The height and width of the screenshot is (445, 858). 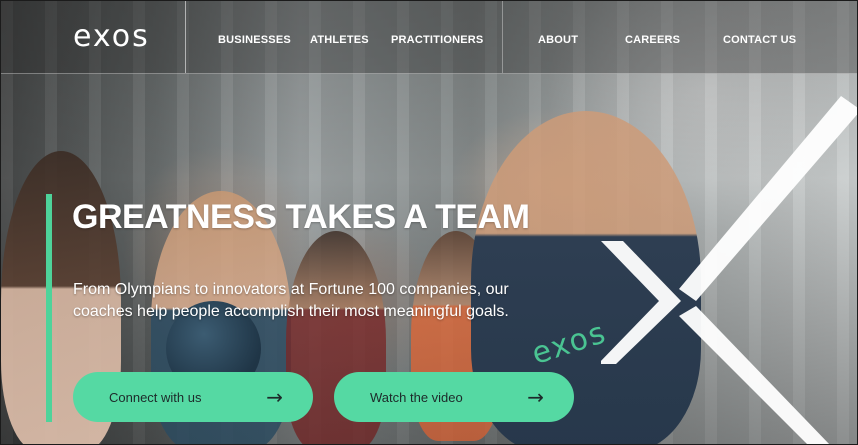 What do you see at coordinates (569, 343) in the screenshot?
I see `shirt-logo: exos` at bounding box center [569, 343].